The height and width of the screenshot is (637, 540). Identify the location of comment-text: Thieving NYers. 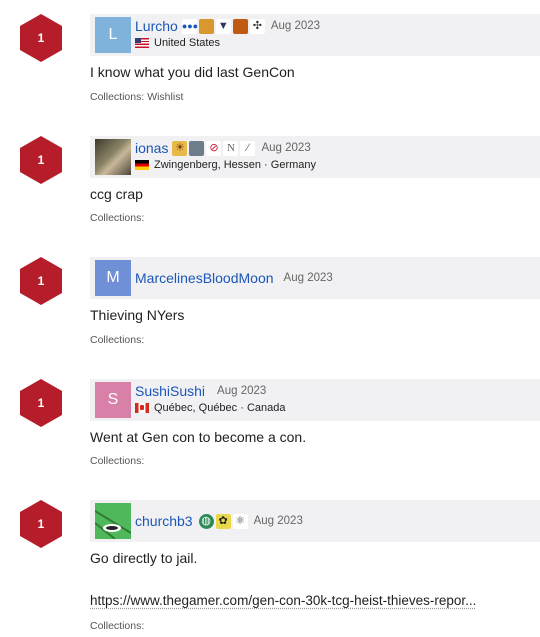
(137, 315).